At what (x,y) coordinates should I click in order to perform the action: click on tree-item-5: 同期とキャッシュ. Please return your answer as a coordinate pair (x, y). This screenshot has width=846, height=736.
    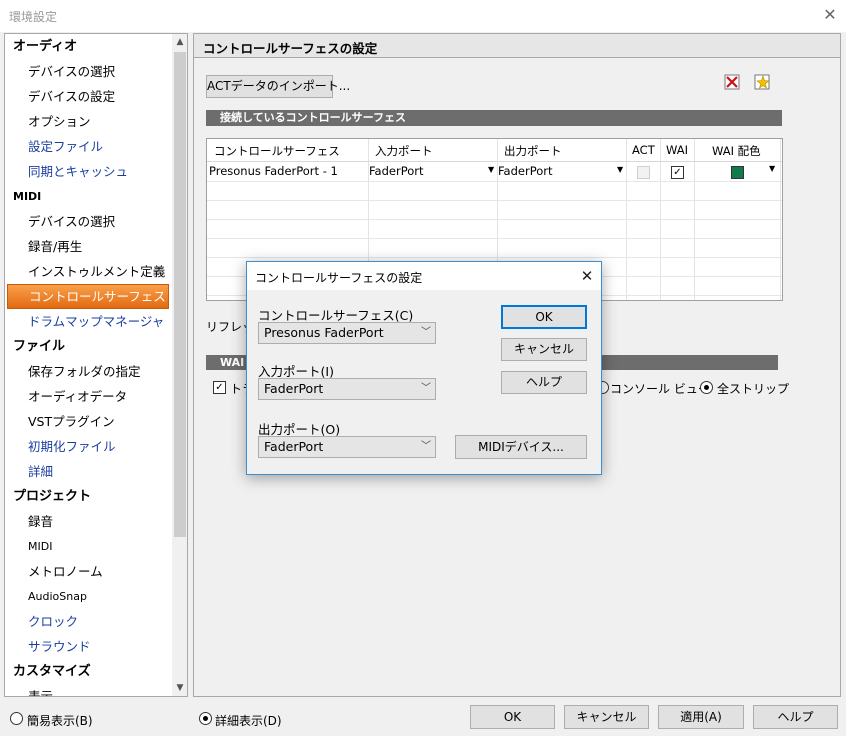
    Looking at the image, I should click on (88, 171).